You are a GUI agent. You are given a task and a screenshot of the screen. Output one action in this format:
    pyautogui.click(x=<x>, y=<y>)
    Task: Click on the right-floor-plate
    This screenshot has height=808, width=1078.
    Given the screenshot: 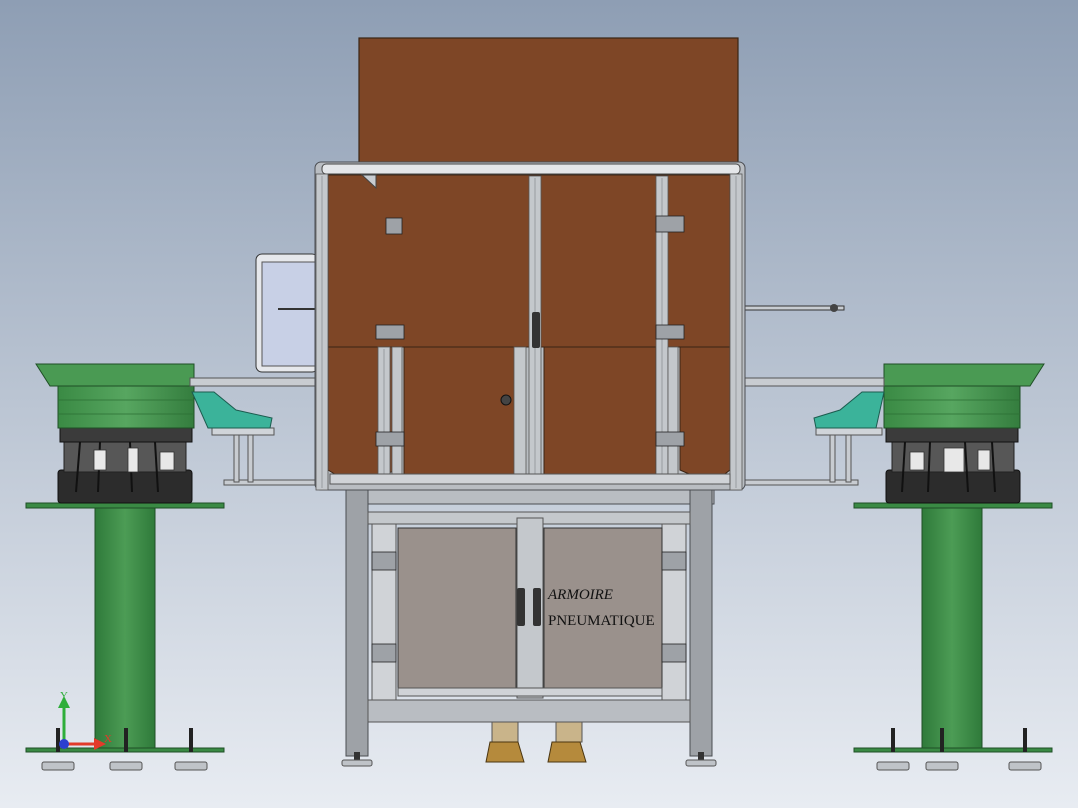 What is the action you would take?
    pyautogui.click(x=953, y=750)
    